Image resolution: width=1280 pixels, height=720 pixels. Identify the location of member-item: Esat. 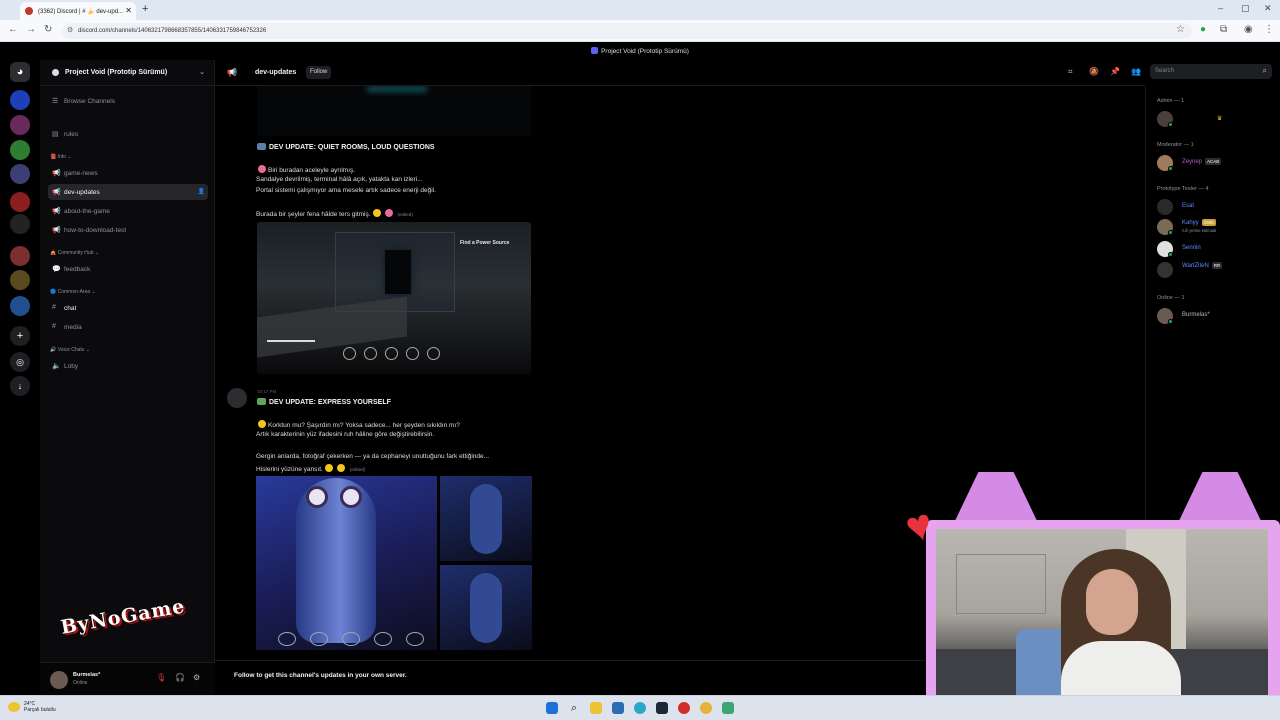
(1217, 206).